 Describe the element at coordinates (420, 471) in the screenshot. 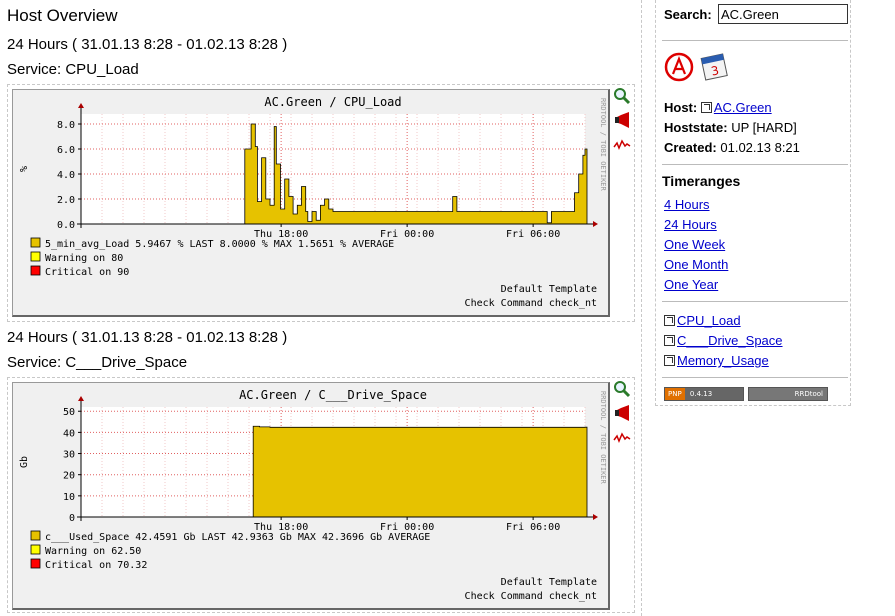

I see `series-area` at that location.